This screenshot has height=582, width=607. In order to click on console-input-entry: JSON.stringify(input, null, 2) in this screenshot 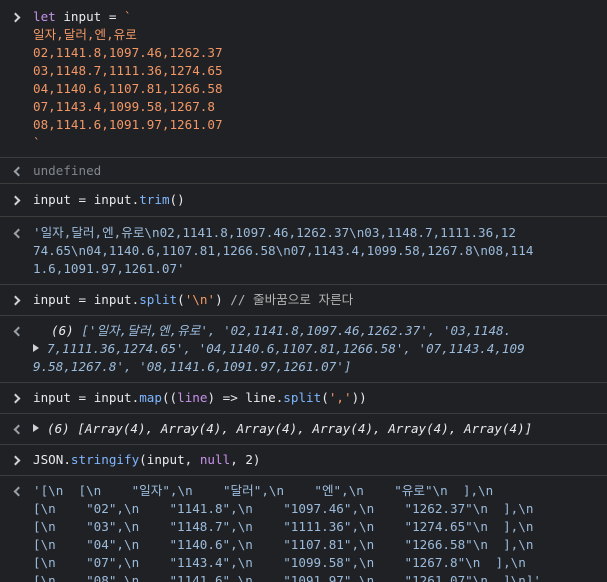, I will do `click(303, 460)`.